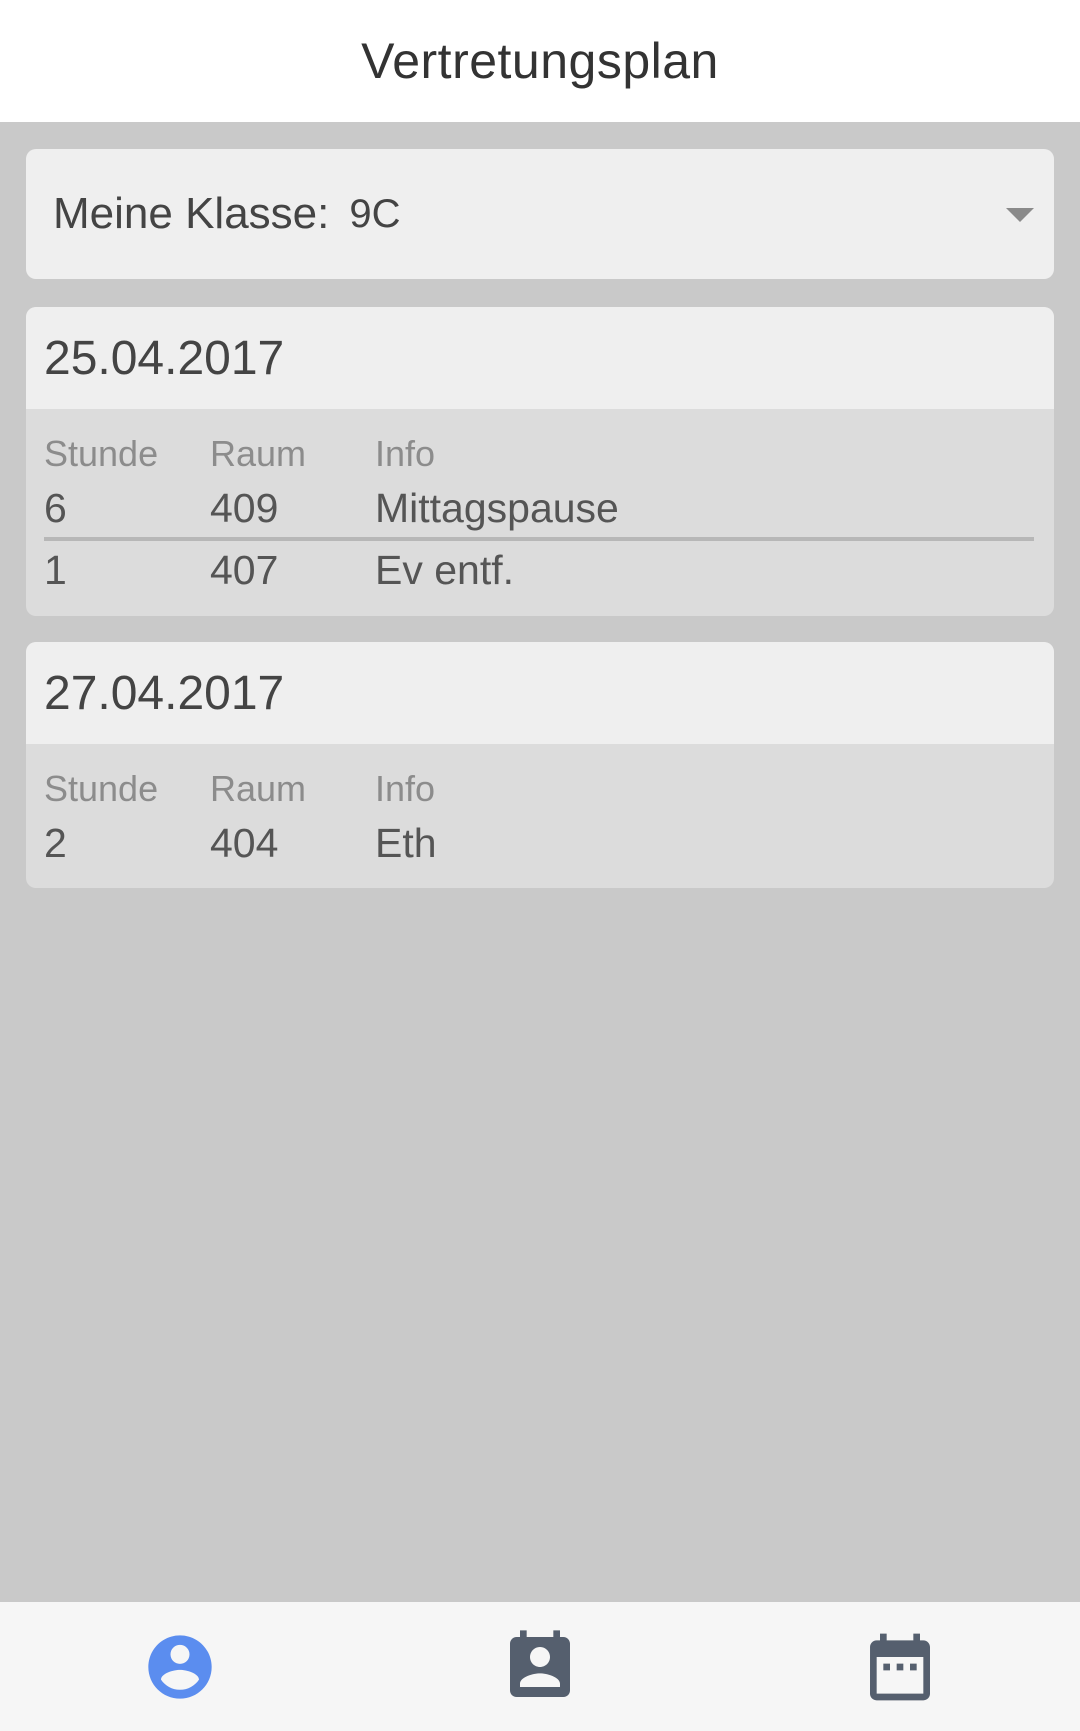 The width and height of the screenshot is (1080, 1731). What do you see at coordinates (55, 569) in the screenshot?
I see `cell-stunde: 1` at bounding box center [55, 569].